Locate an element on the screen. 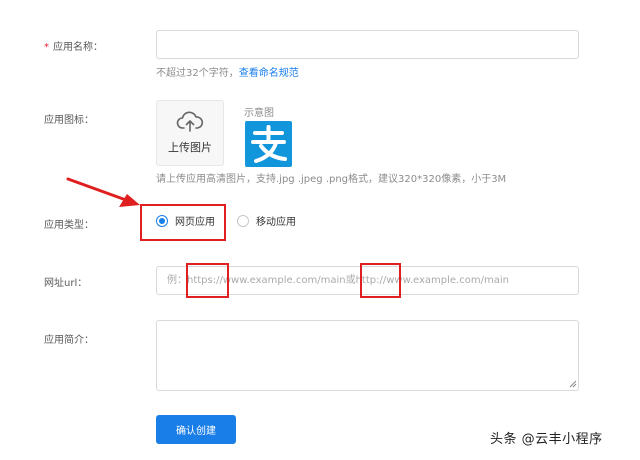 The image size is (640, 460). radio-web-app-label: 网页应用 is located at coordinates (195, 222).